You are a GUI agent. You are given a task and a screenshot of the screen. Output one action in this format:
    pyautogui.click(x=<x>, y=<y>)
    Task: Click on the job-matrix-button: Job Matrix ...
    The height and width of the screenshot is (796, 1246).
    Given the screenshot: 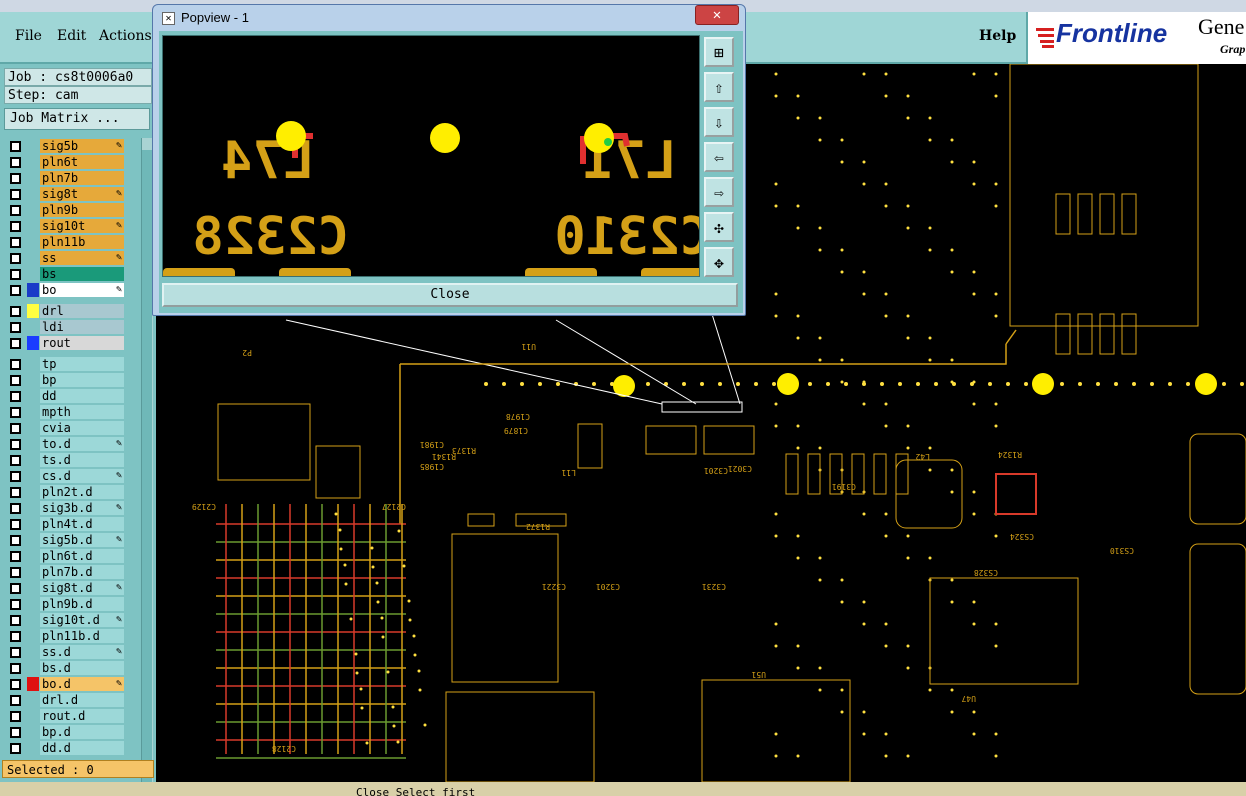 What is the action you would take?
    pyautogui.click(x=77, y=119)
    